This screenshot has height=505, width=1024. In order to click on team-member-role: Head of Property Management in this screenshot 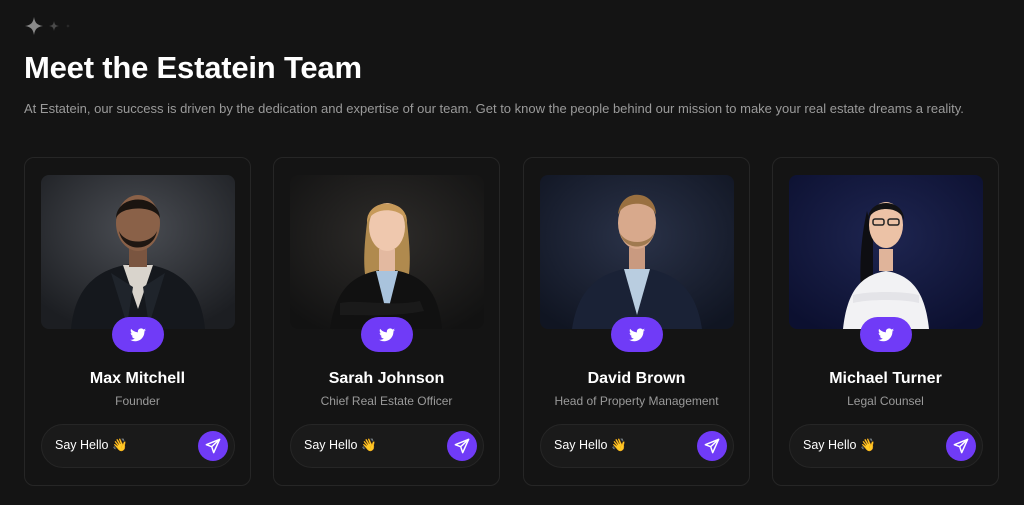, I will do `click(636, 401)`.